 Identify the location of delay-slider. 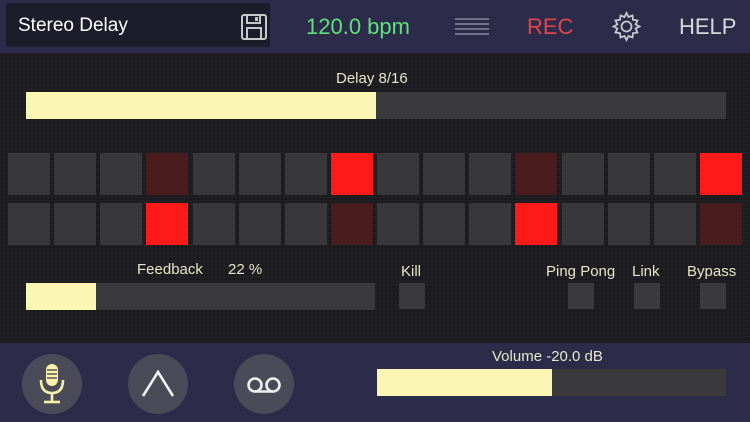
(376, 105).